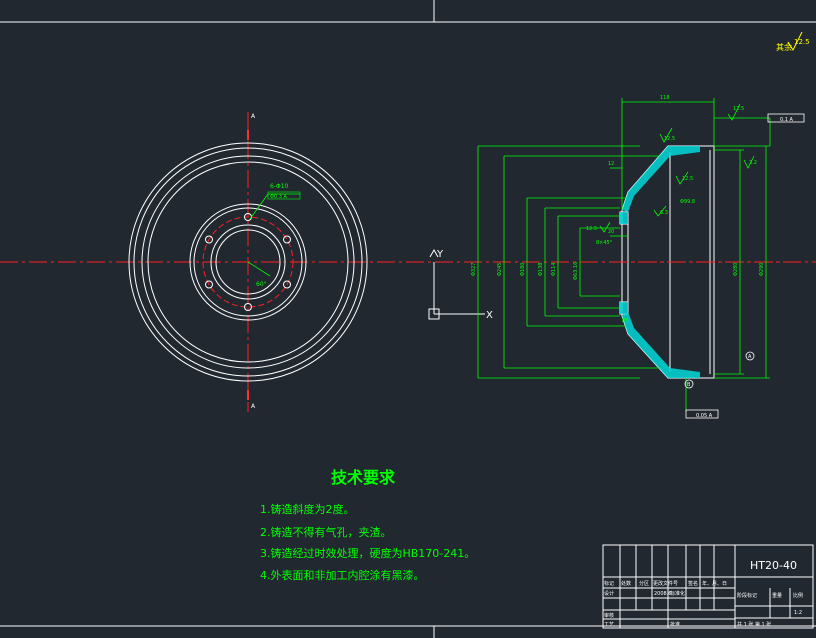  I want to click on roughness-1: 12.5, so click(669, 139).